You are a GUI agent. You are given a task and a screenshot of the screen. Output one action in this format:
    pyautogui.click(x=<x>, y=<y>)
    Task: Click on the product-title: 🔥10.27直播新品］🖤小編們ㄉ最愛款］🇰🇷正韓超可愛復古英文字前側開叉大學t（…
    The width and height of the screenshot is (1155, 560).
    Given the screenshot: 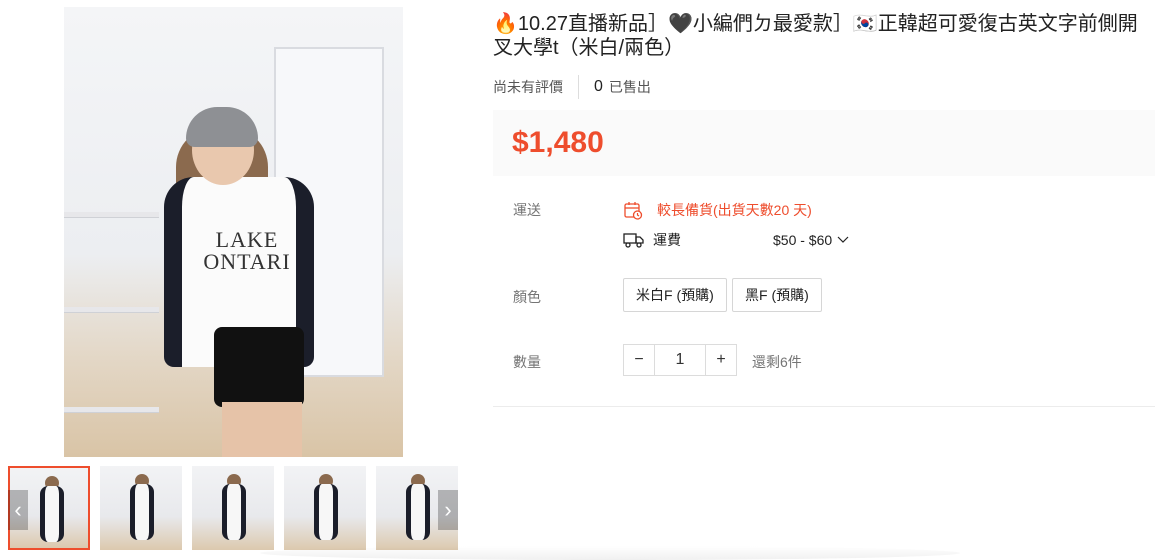 What is the action you would take?
    pyautogui.click(x=815, y=36)
    